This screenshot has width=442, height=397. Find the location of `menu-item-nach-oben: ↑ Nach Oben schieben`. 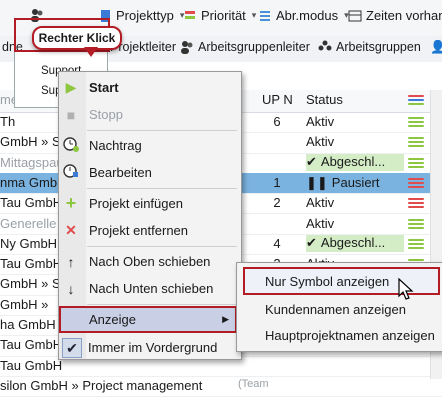

menu-item-nach-oben: ↑ Nach Oben schieben is located at coordinates (150, 261).